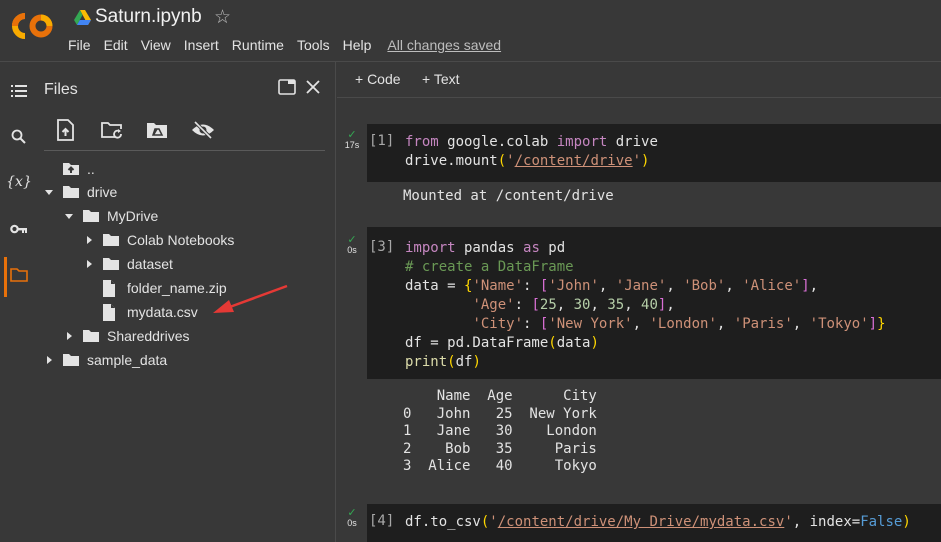 Image resolution: width=941 pixels, height=542 pixels. What do you see at coordinates (71, 169) in the screenshot?
I see `parent-folder-icon` at bounding box center [71, 169].